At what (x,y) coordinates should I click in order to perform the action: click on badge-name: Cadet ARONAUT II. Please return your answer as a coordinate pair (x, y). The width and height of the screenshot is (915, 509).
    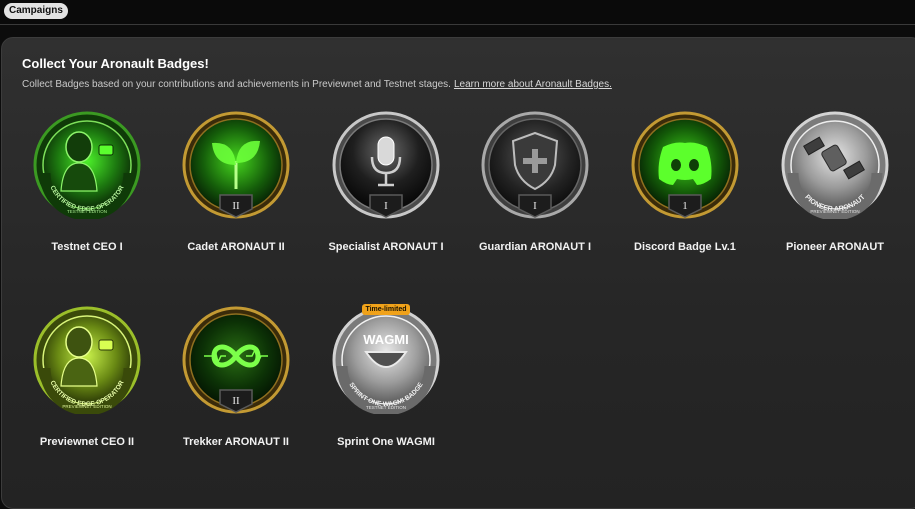
    Looking at the image, I should click on (236, 247).